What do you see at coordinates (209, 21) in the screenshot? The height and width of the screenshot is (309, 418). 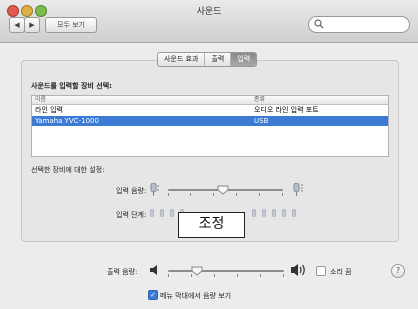 I see `title-bar: 사운드 ◀ ▶ 모두 보기` at bounding box center [209, 21].